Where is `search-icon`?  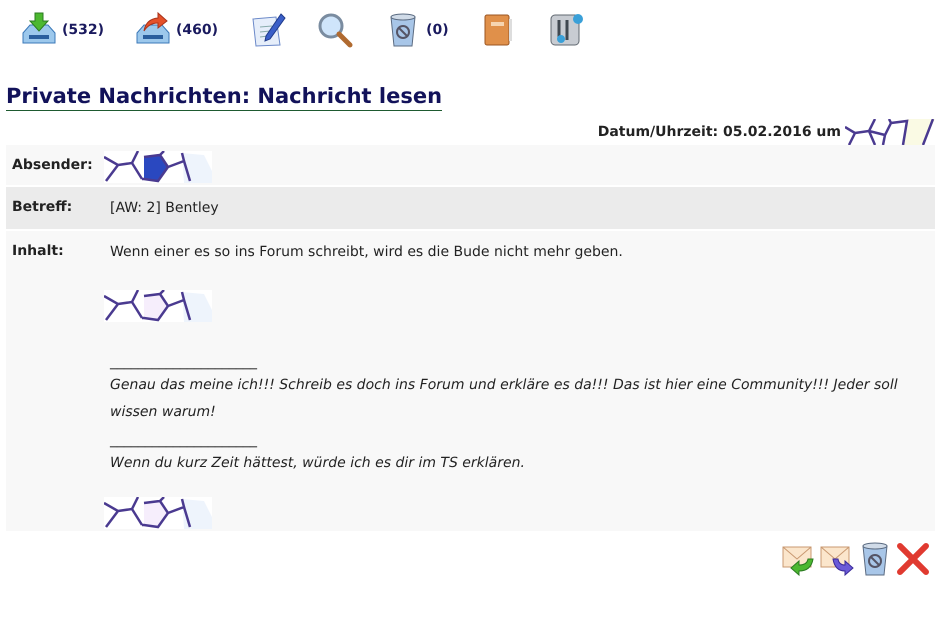
search-icon is located at coordinates (335, 30).